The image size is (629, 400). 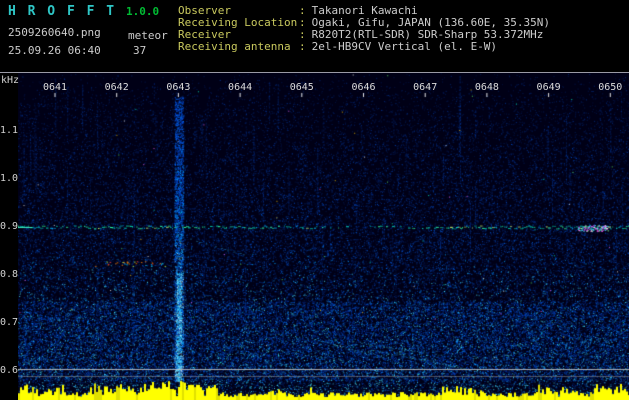 I want to click on y-tick-label: 1.0, so click(x=9, y=178).